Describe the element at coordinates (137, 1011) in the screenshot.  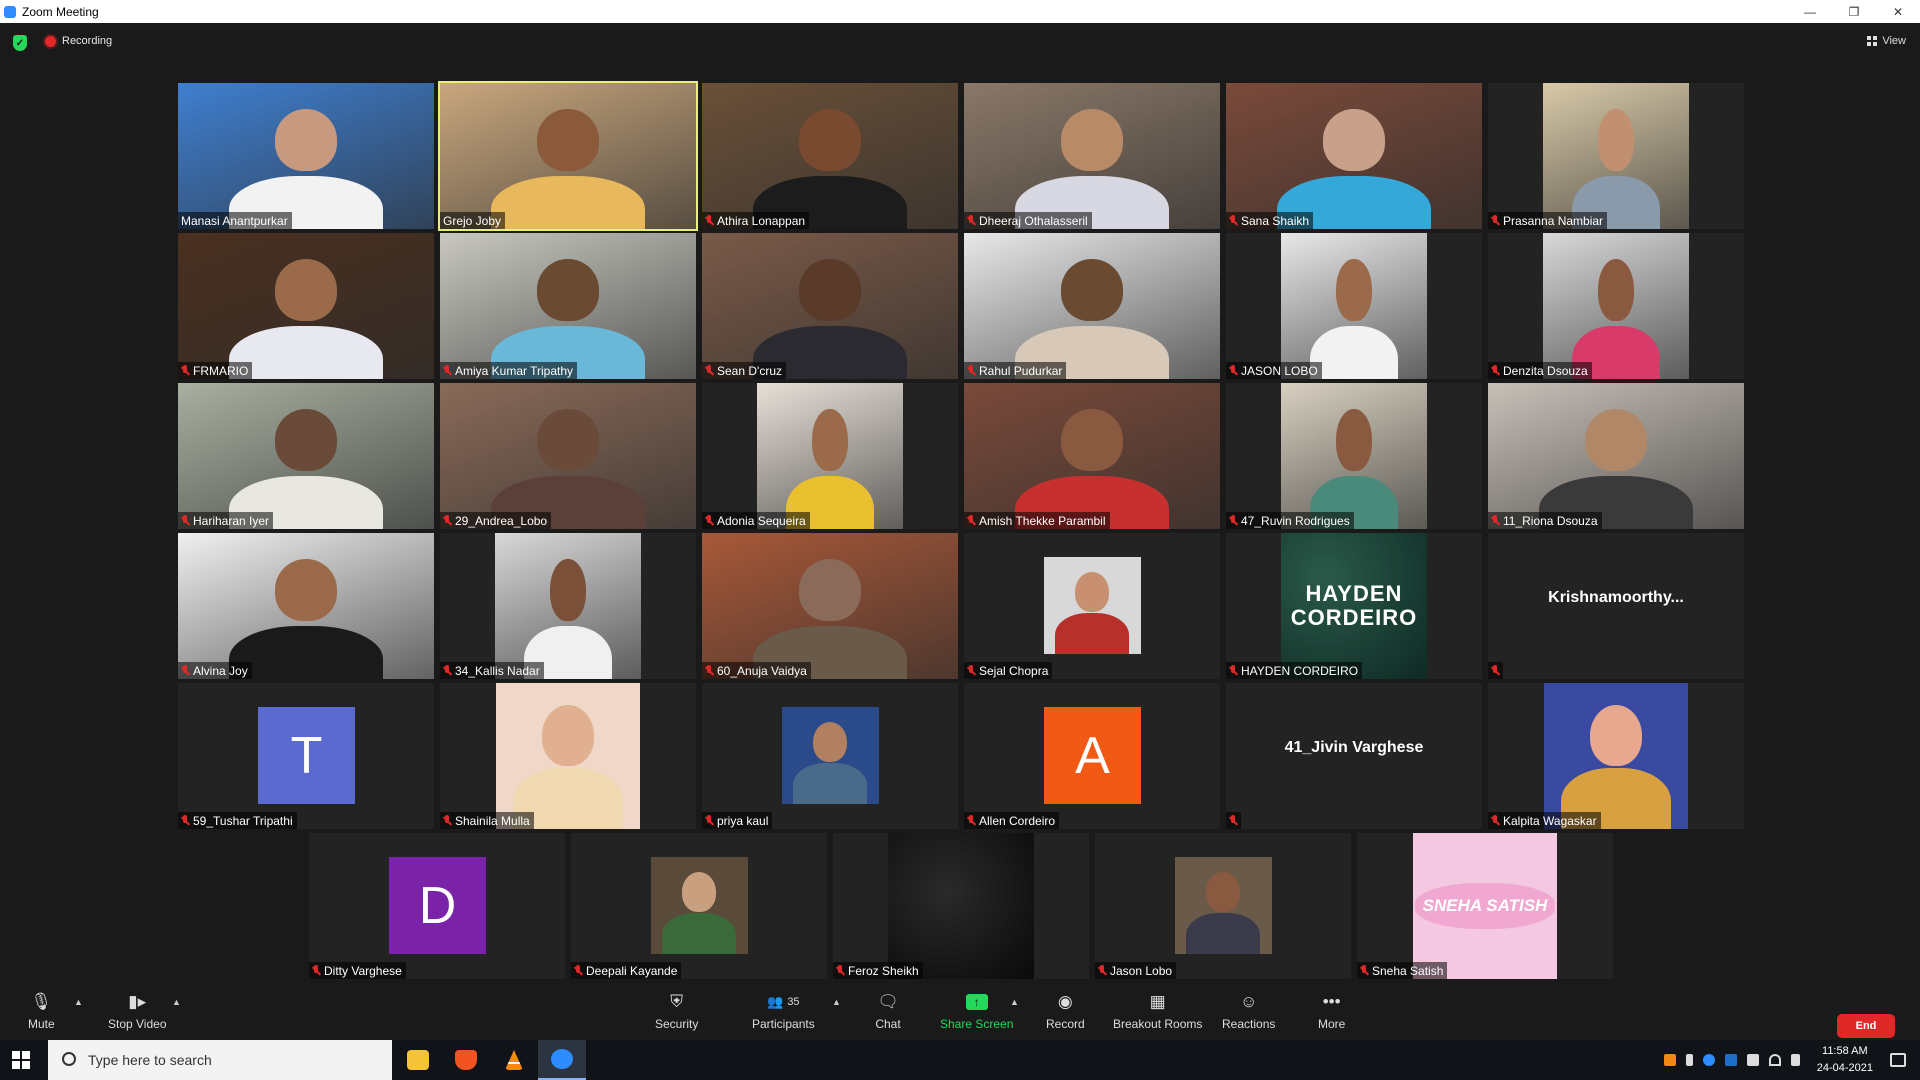
I see `stop-video-button: ▮▸ Stop Video` at that location.